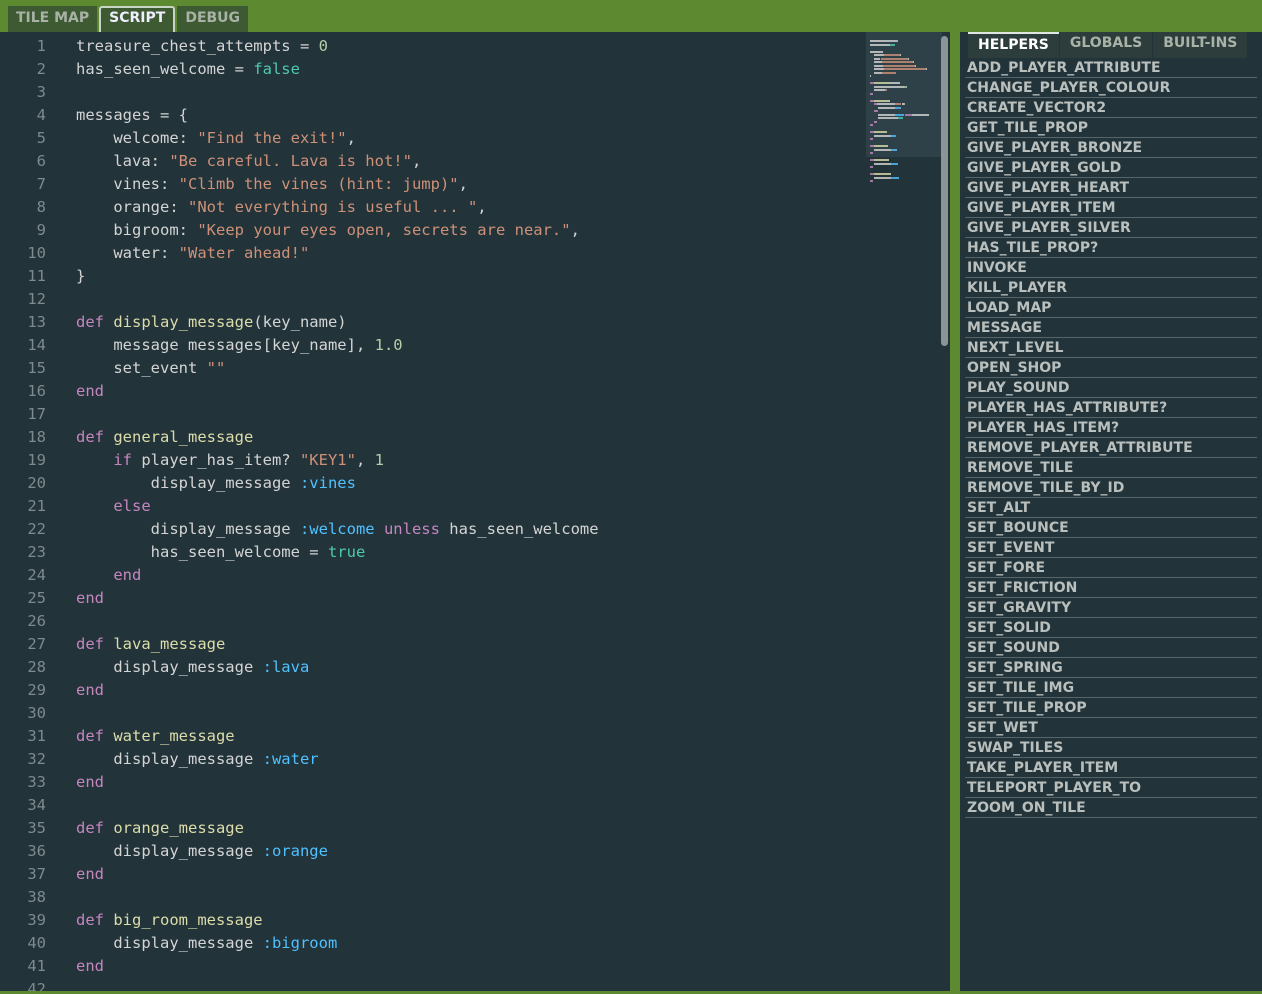  Describe the element at coordinates (38, 621) in the screenshot. I see `code-line: 26` at that location.